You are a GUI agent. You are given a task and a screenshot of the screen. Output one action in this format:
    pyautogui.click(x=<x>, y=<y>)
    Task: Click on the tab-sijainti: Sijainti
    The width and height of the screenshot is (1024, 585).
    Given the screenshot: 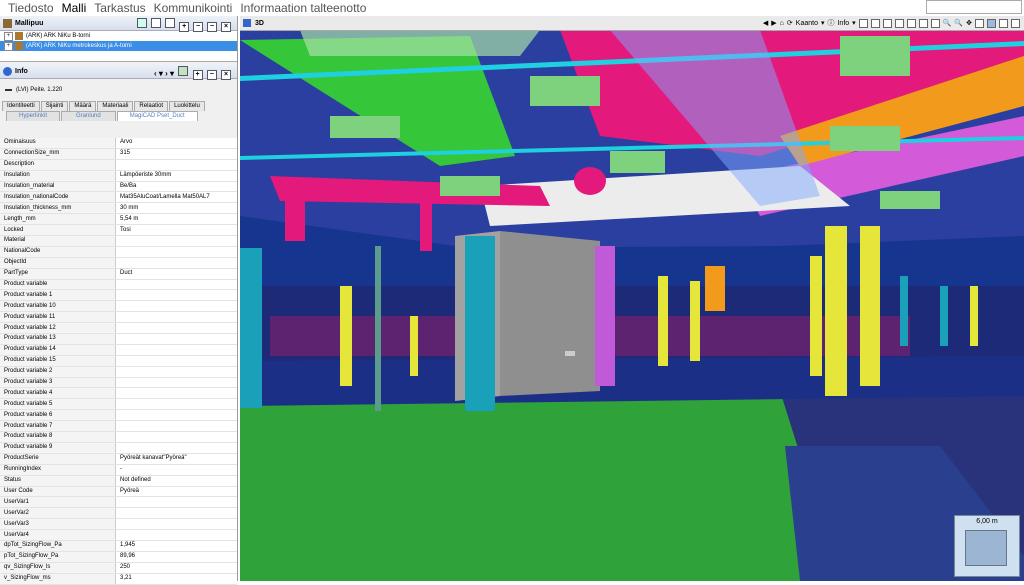 What is the action you would take?
    pyautogui.click(x=54, y=106)
    